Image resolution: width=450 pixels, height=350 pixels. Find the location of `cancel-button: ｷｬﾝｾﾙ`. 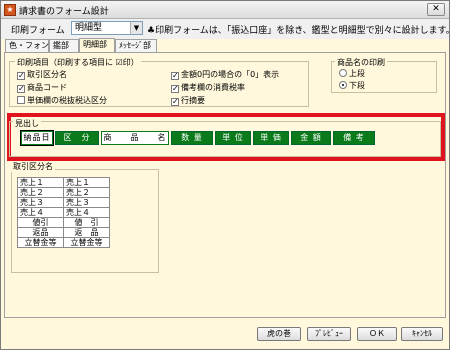

cancel-button: ｷｬﾝｾﾙ is located at coordinates (422, 334).